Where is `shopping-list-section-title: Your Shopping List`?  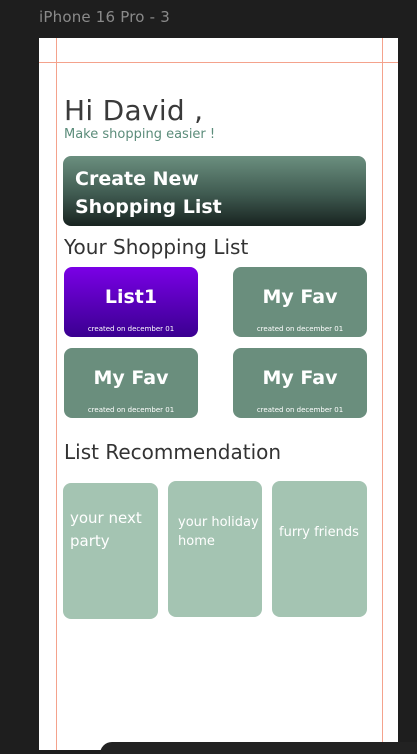
shopping-list-section-title: Your Shopping List is located at coordinates (156, 247).